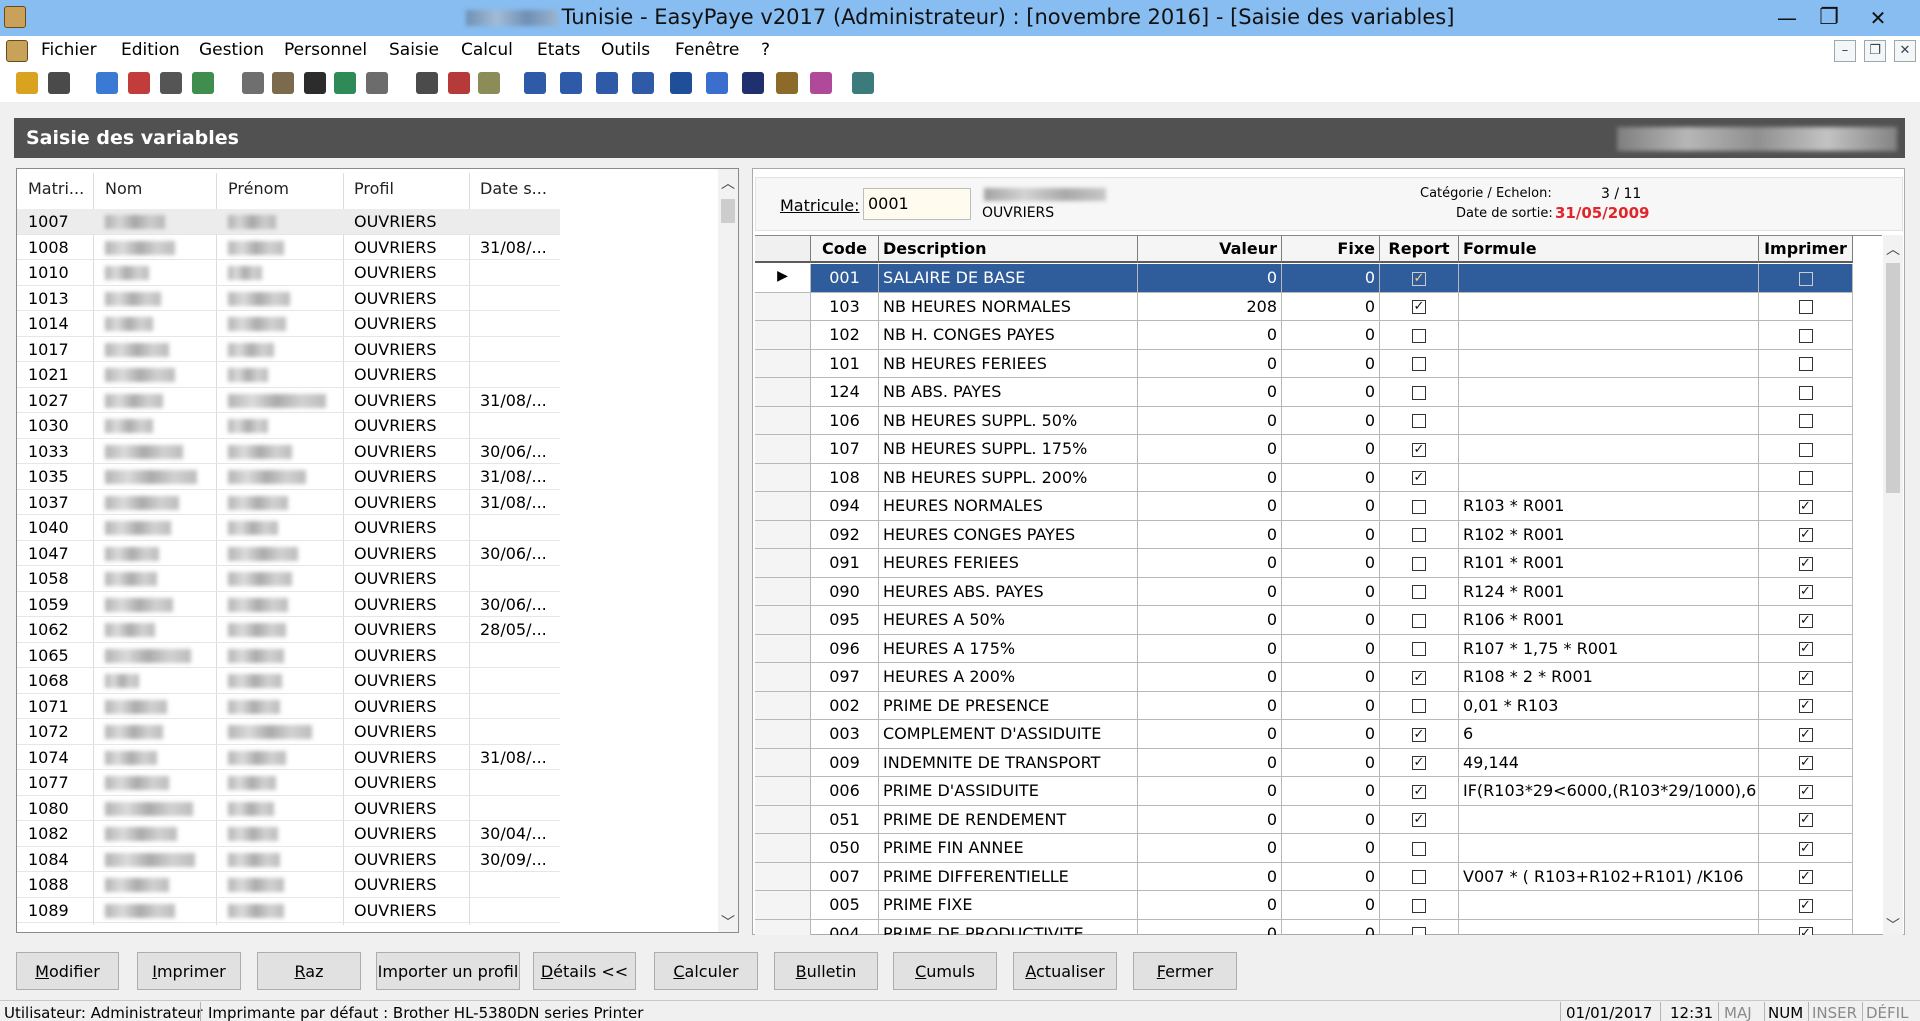 Image resolution: width=1920 pixels, height=1021 pixels. I want to click on variable-row: 002 PRIME DE PRESENCE 0 0 0,01 * R103 ✓, so click(1318, 705).